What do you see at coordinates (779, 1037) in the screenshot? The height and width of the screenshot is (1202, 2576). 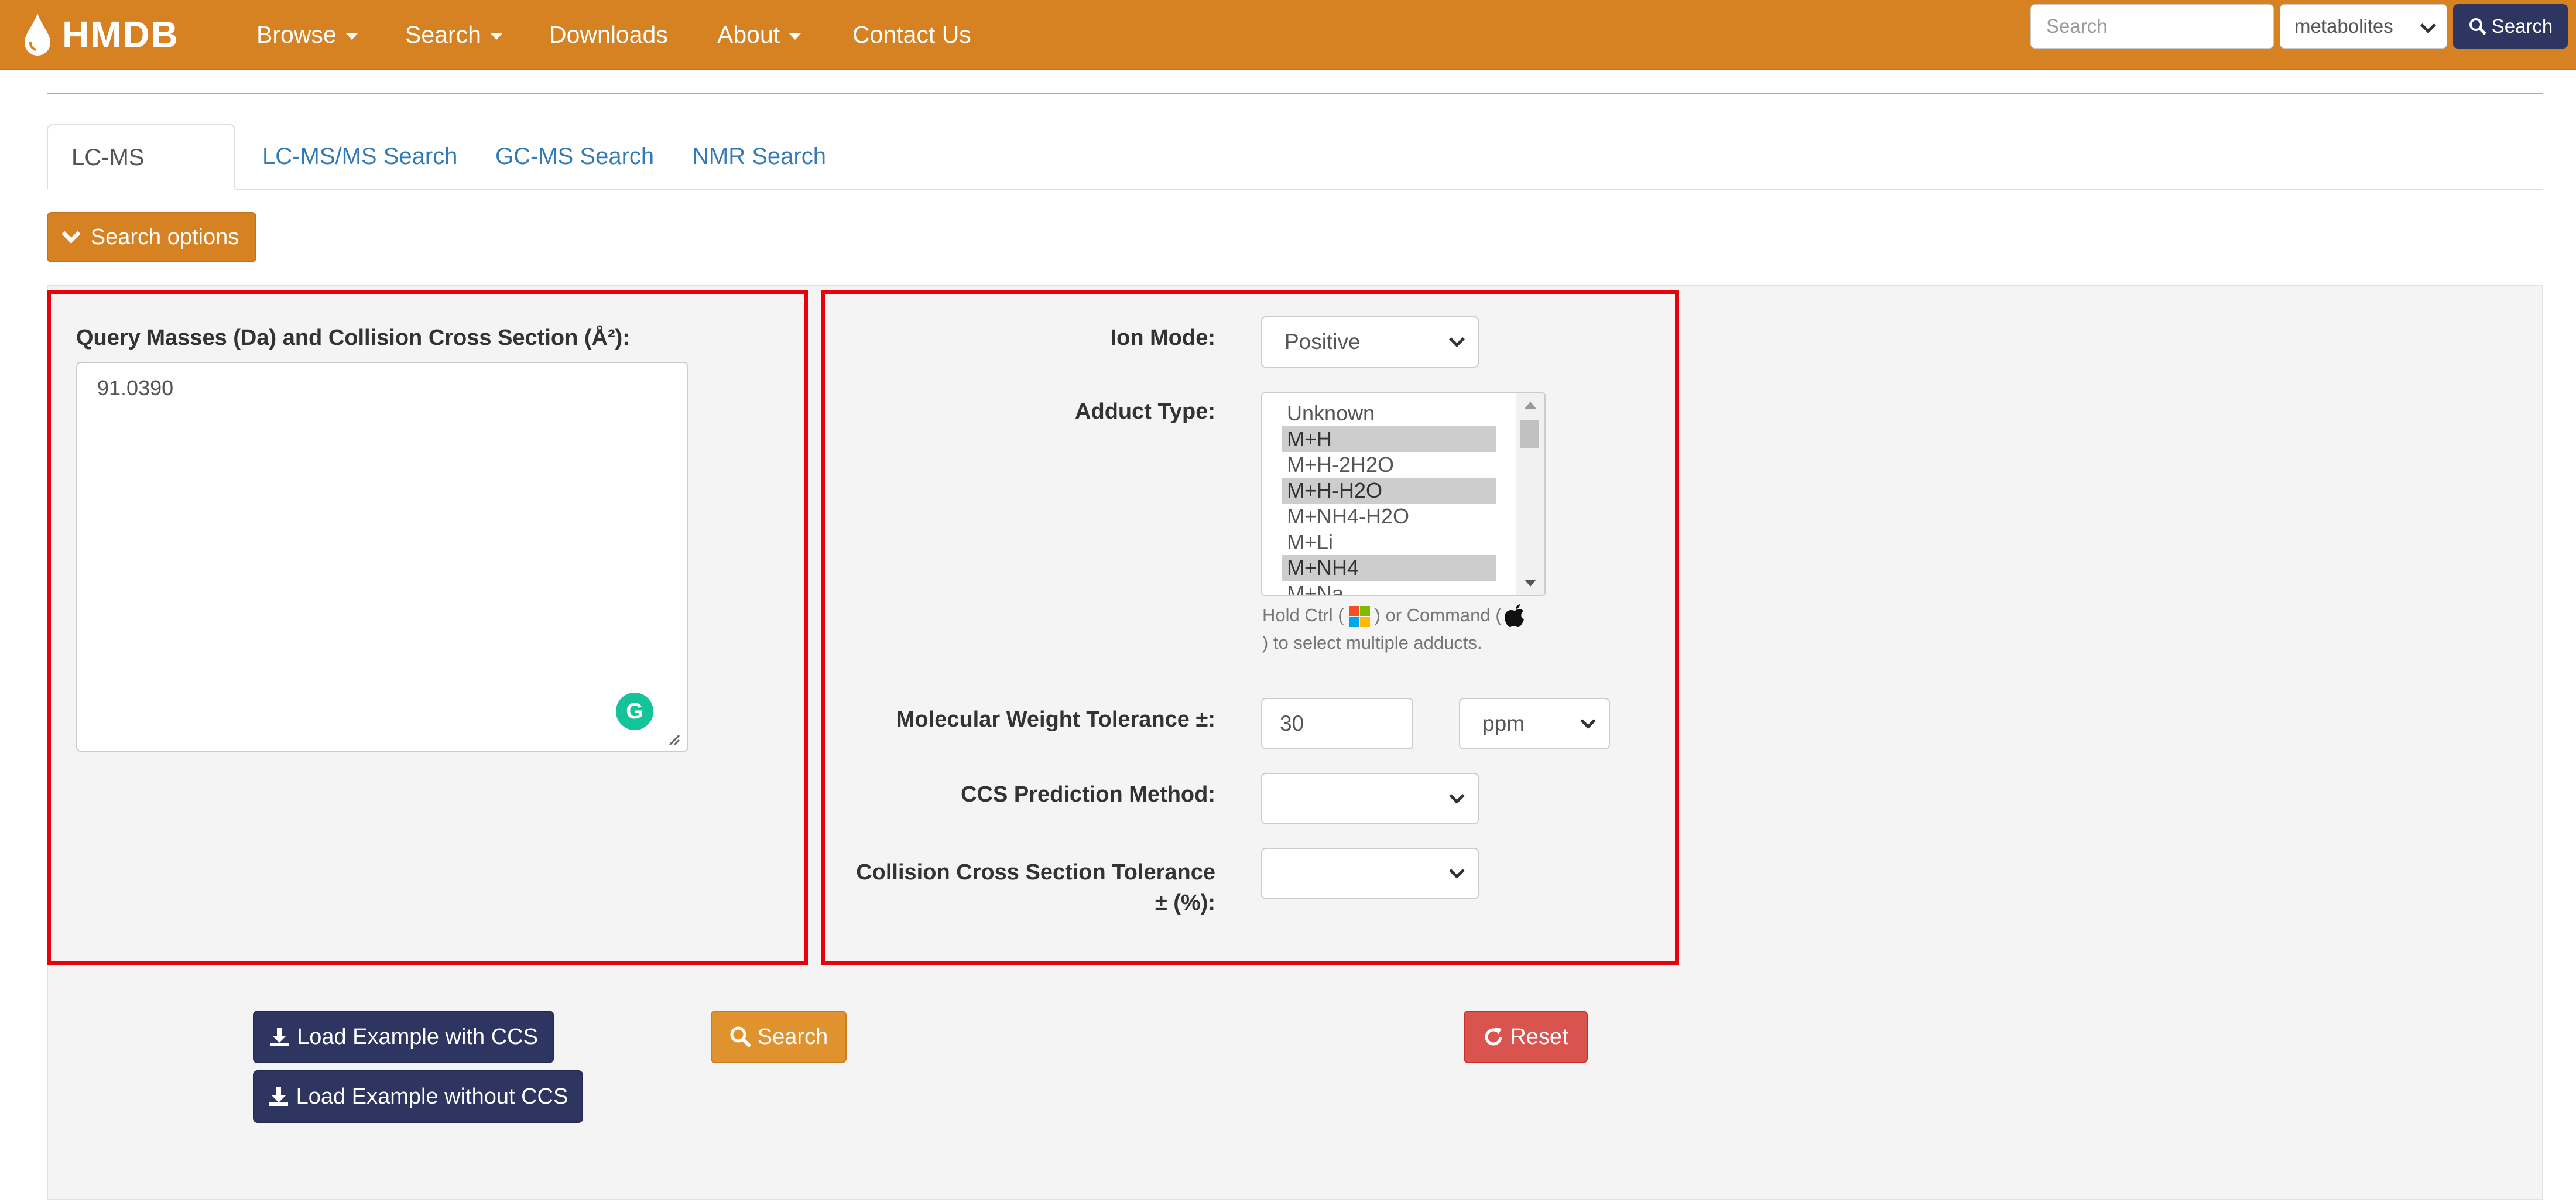 I see `search-submit-button: Search` at bounding box center [779, 1037].